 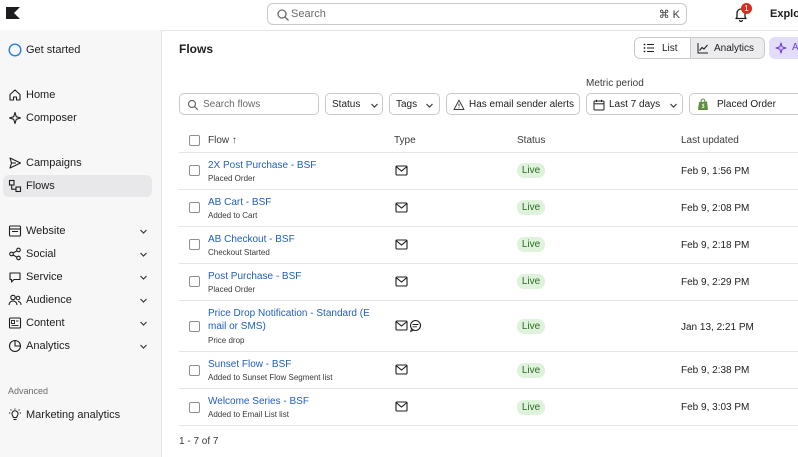 I want to click on ai-assistant-button: A, so click(x=783, y=48).